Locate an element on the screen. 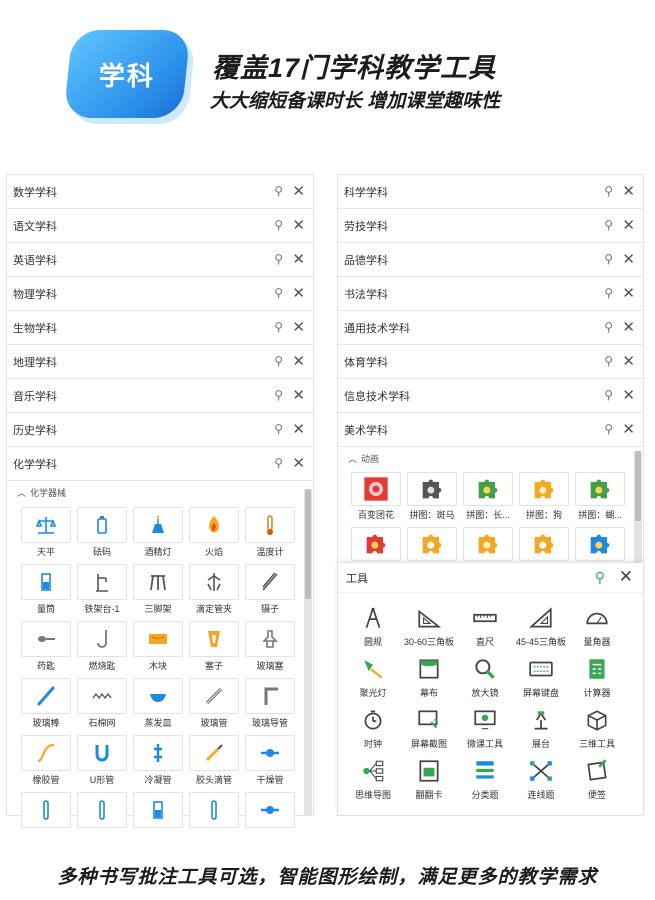  chem-tool-tile: 塞子 is located at coordinates (214, 646).